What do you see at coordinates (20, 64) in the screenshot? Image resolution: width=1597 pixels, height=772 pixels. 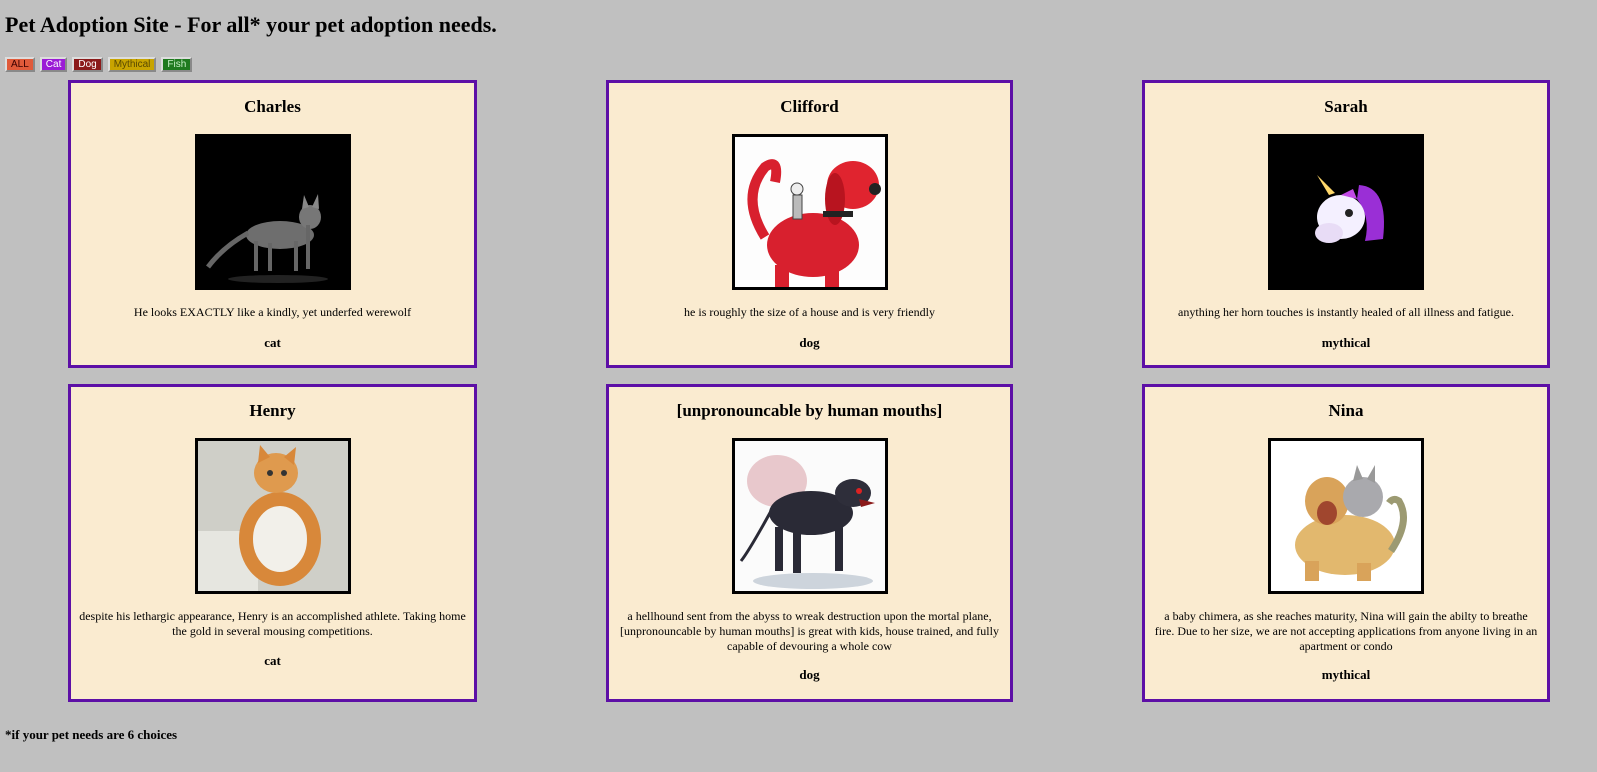 I see `filter-all-button: ALL` at bounding box center [20, 64].